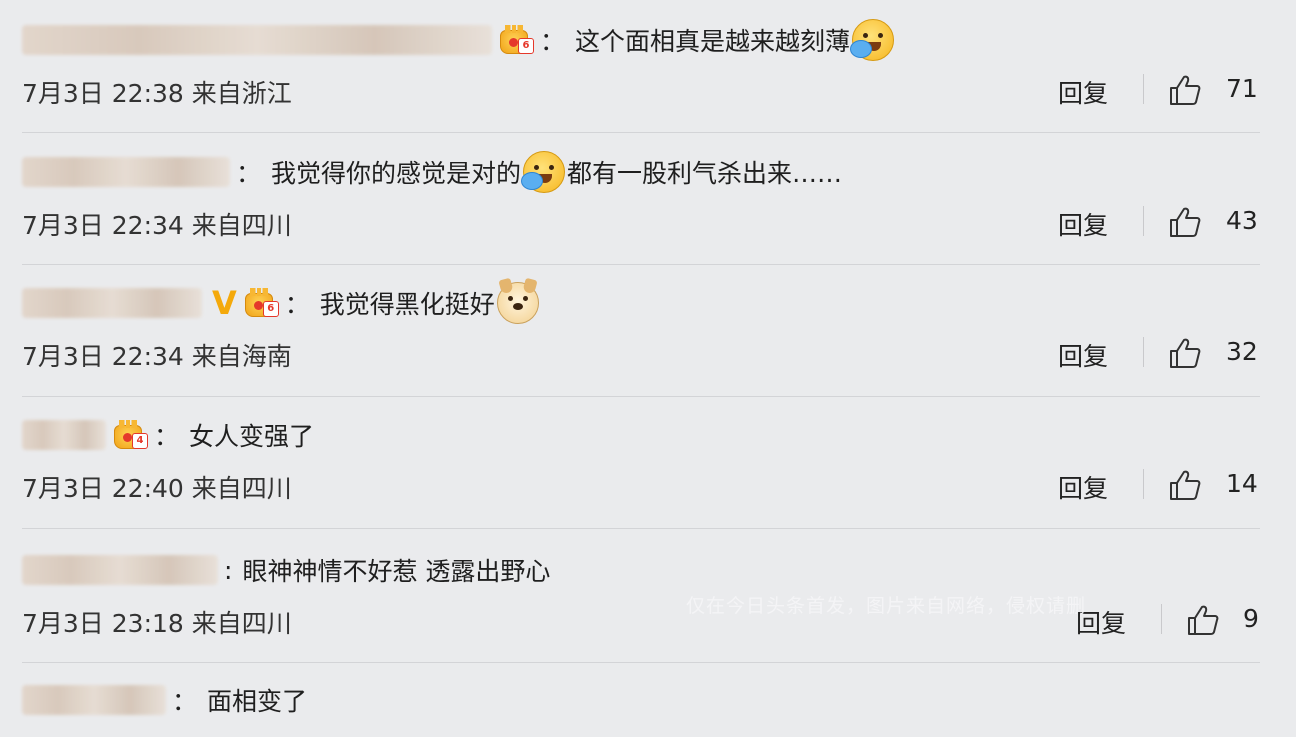  Describe the element at coordinates (1242, 220) in the screenshot. I see `like-count: 43` at that location.